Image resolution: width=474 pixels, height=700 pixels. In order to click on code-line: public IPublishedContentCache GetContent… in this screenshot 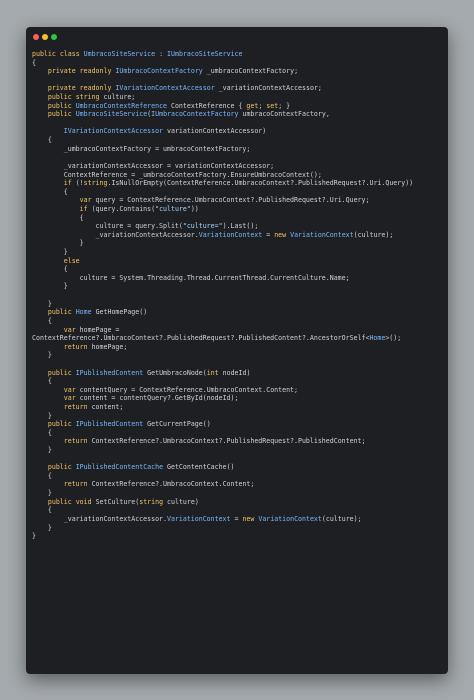, I will do `click(141, 467)`.